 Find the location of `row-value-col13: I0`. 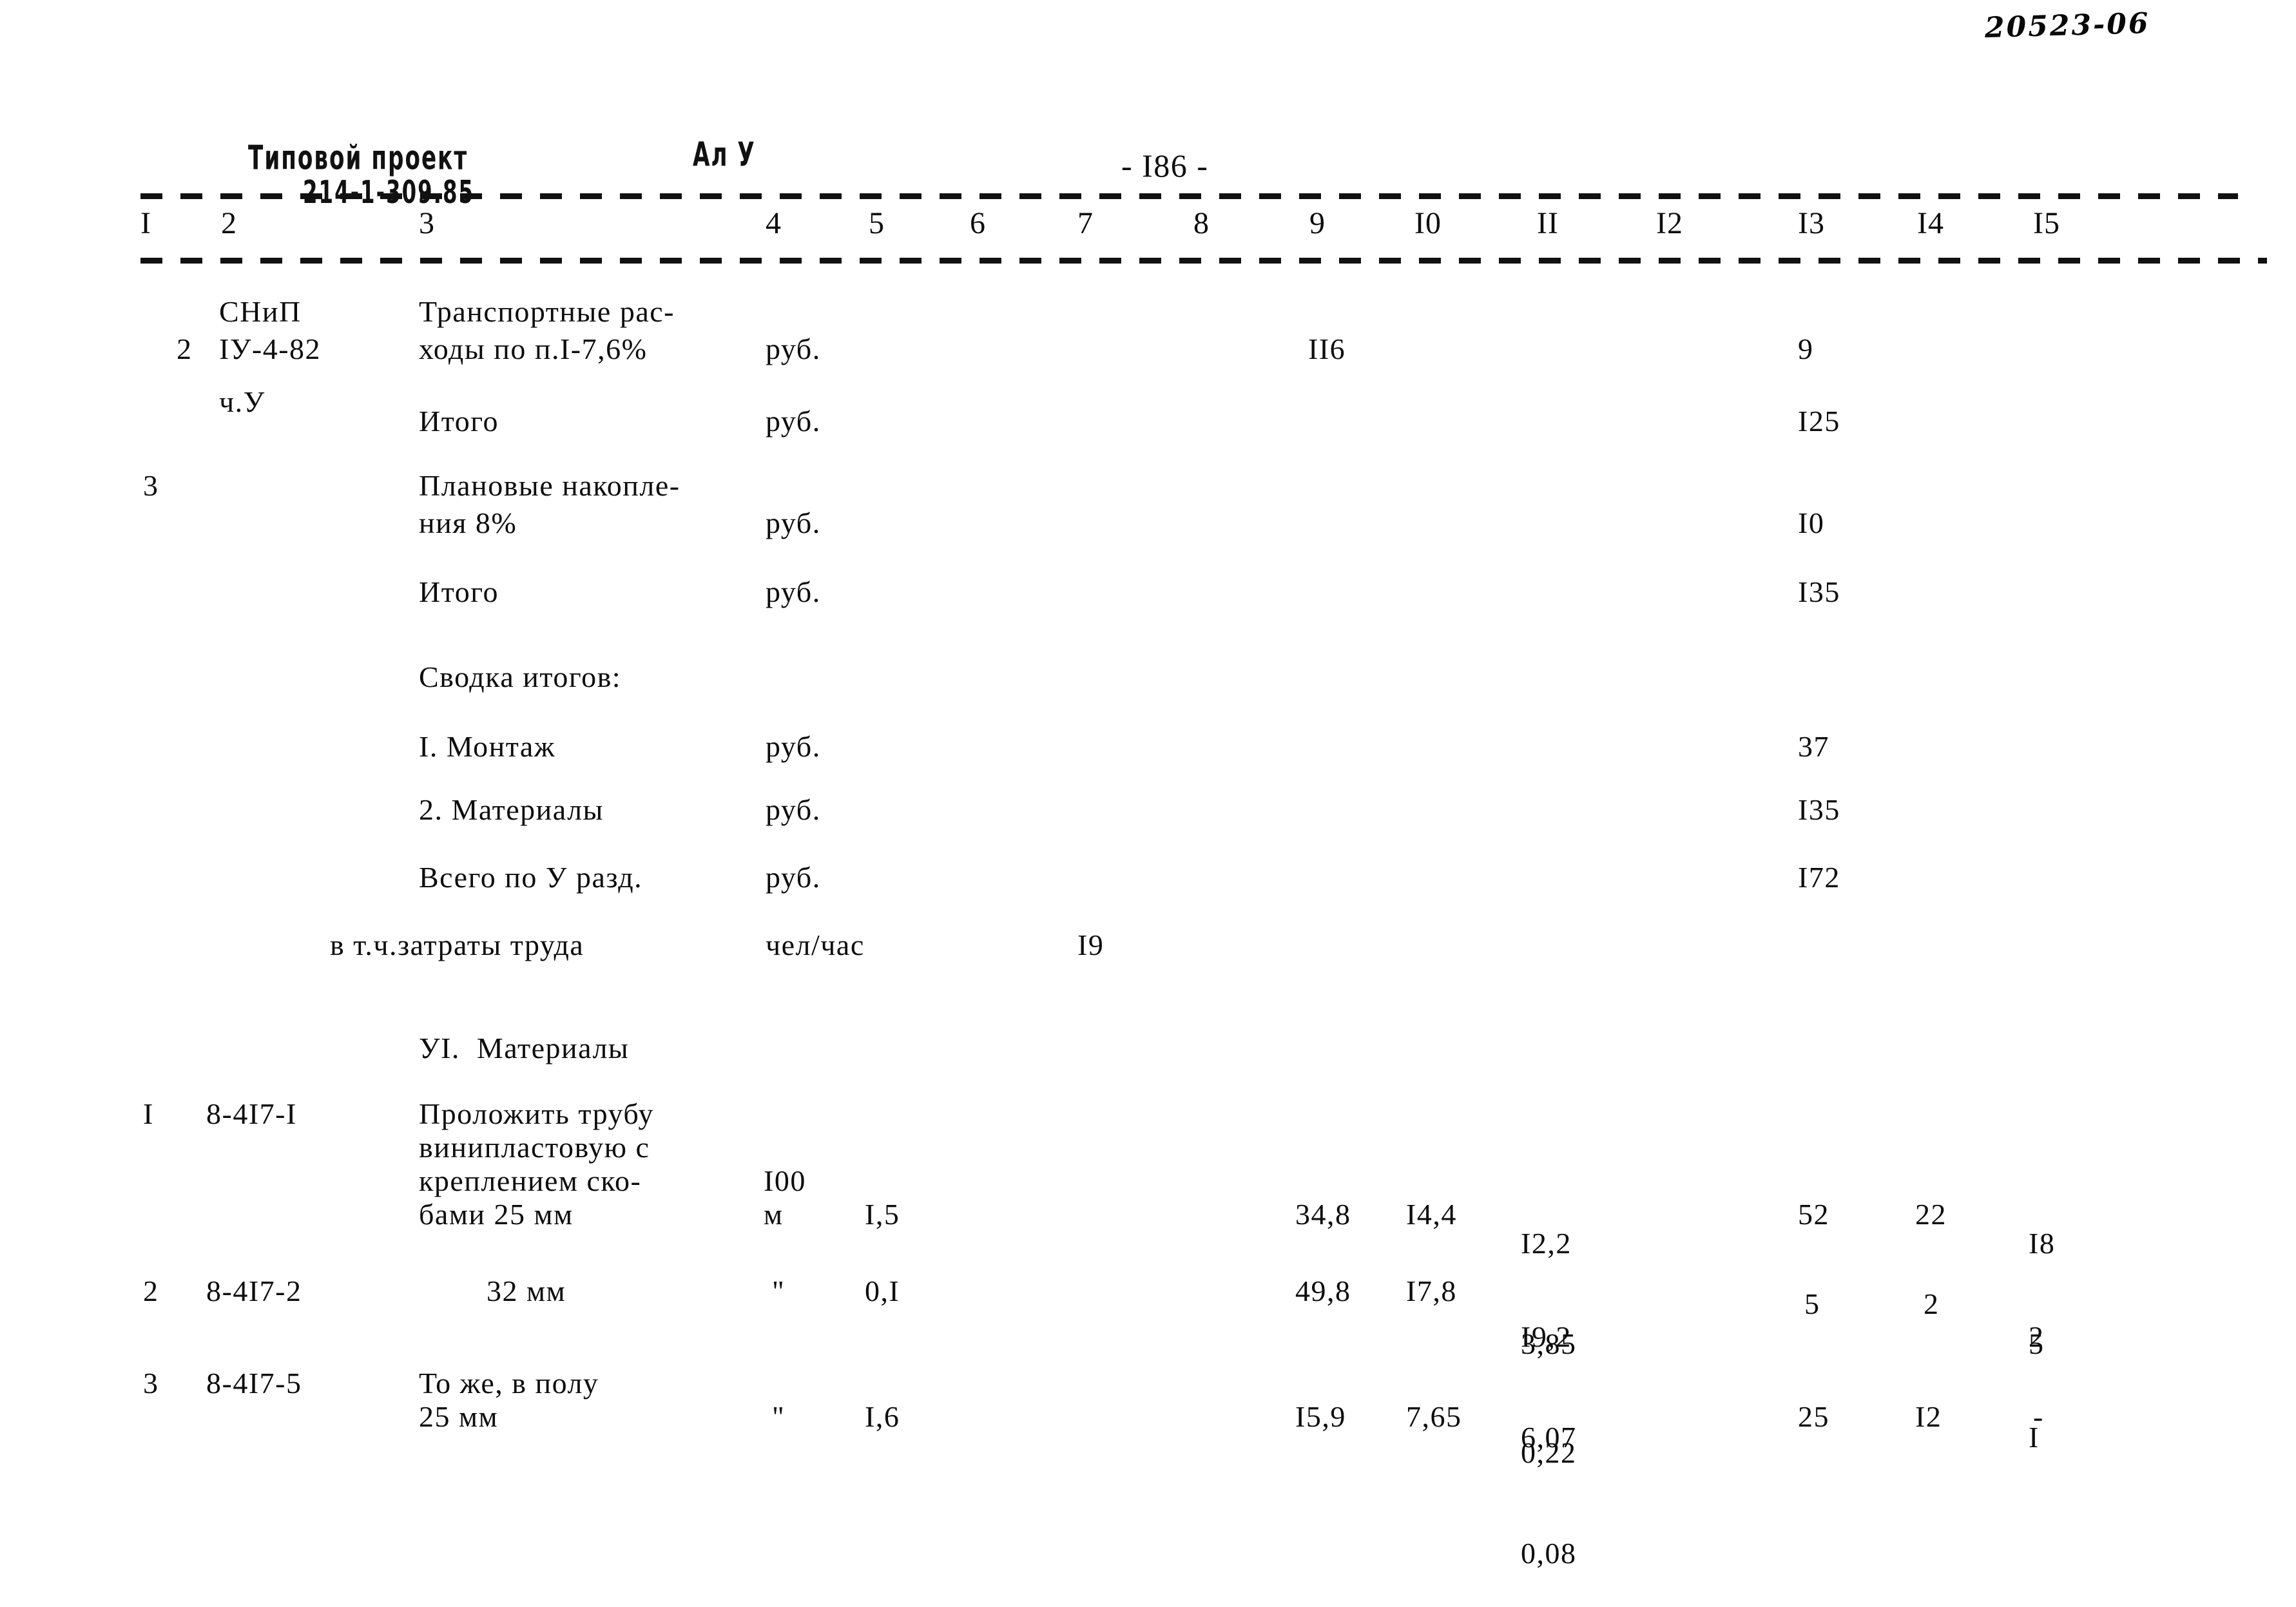

row-value-col13: I0 is located at coordinates (1811, 523).